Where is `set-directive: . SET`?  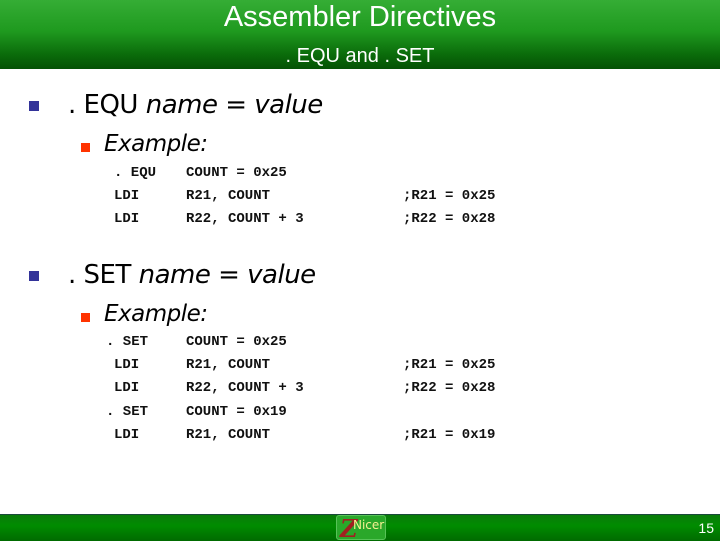
set-directive: . SET is located at coordinates (99, 275).